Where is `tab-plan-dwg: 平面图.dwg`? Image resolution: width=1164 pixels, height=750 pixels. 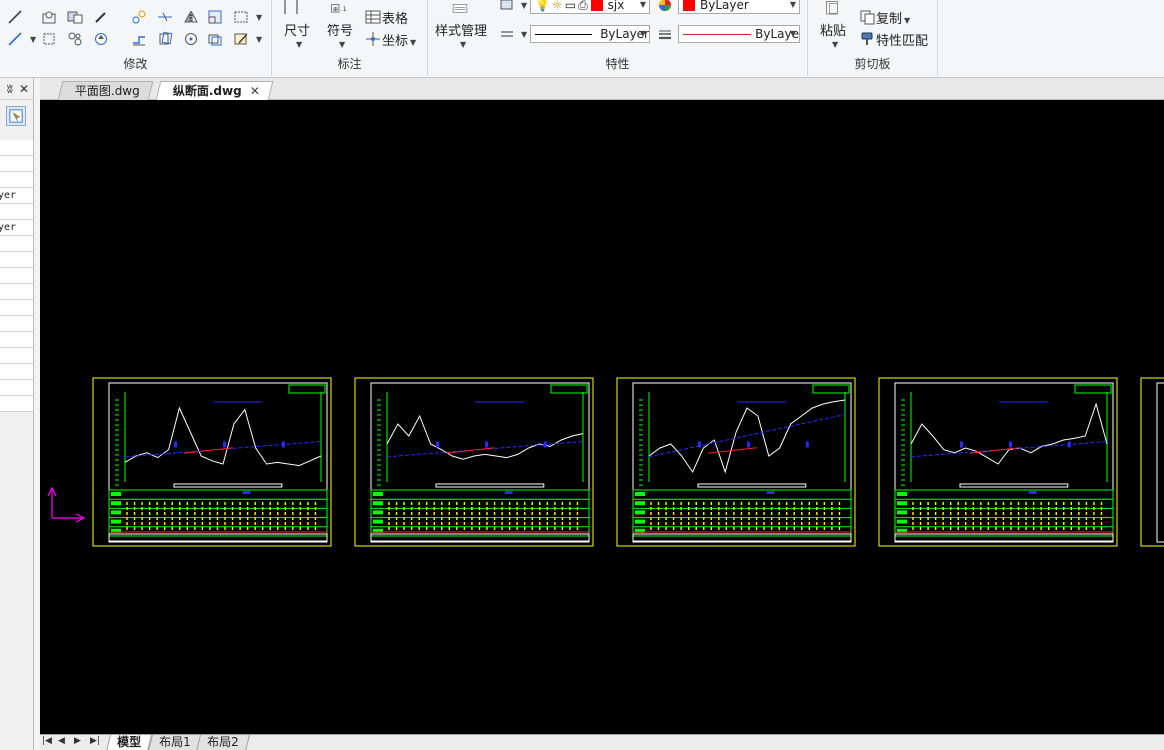
tab-plan-dwg: 平面图.dwg is located at coordinates (105, 90).